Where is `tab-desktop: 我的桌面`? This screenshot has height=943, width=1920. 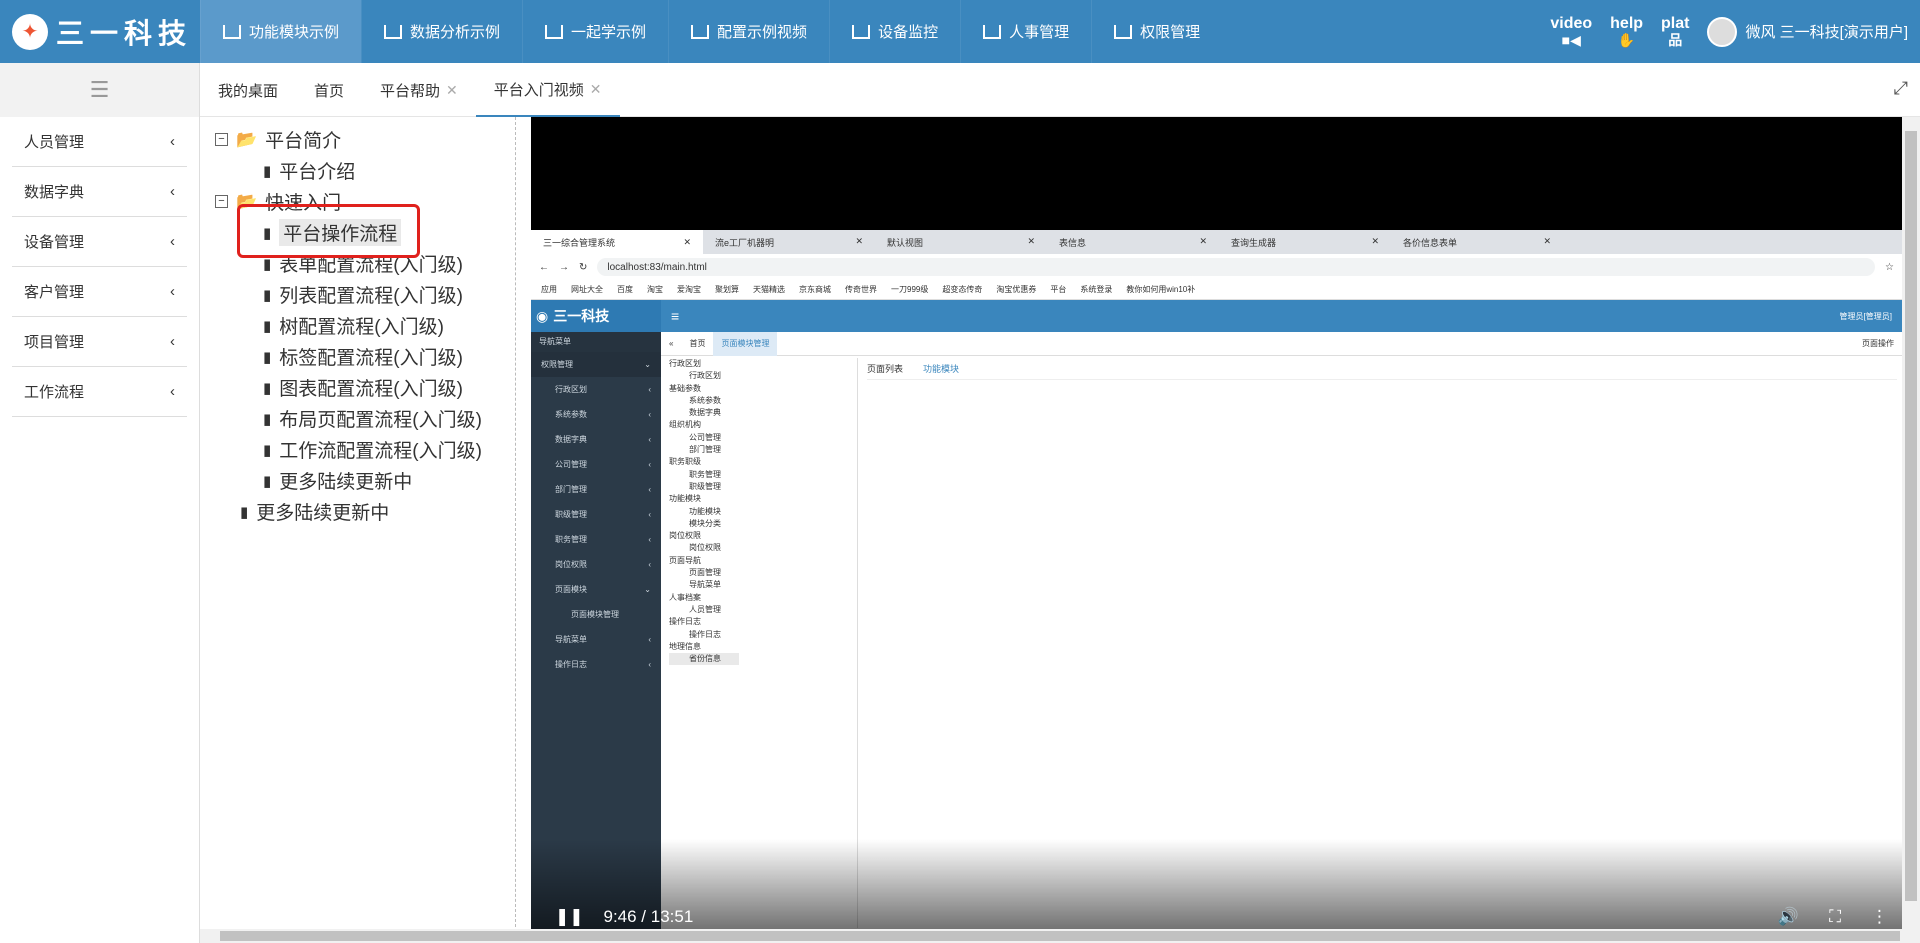
tab-desktop: 我的桌面 is located at coordinates (248, 90).